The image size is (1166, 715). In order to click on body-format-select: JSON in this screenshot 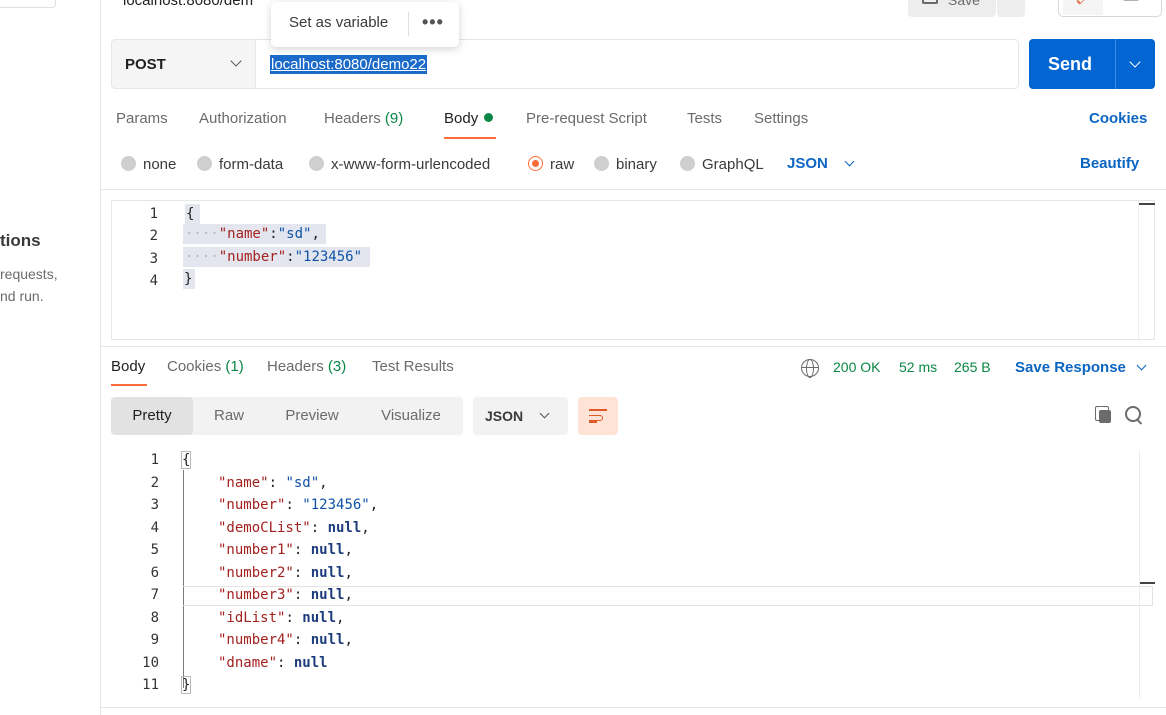, I will do `click(821, 163)`.